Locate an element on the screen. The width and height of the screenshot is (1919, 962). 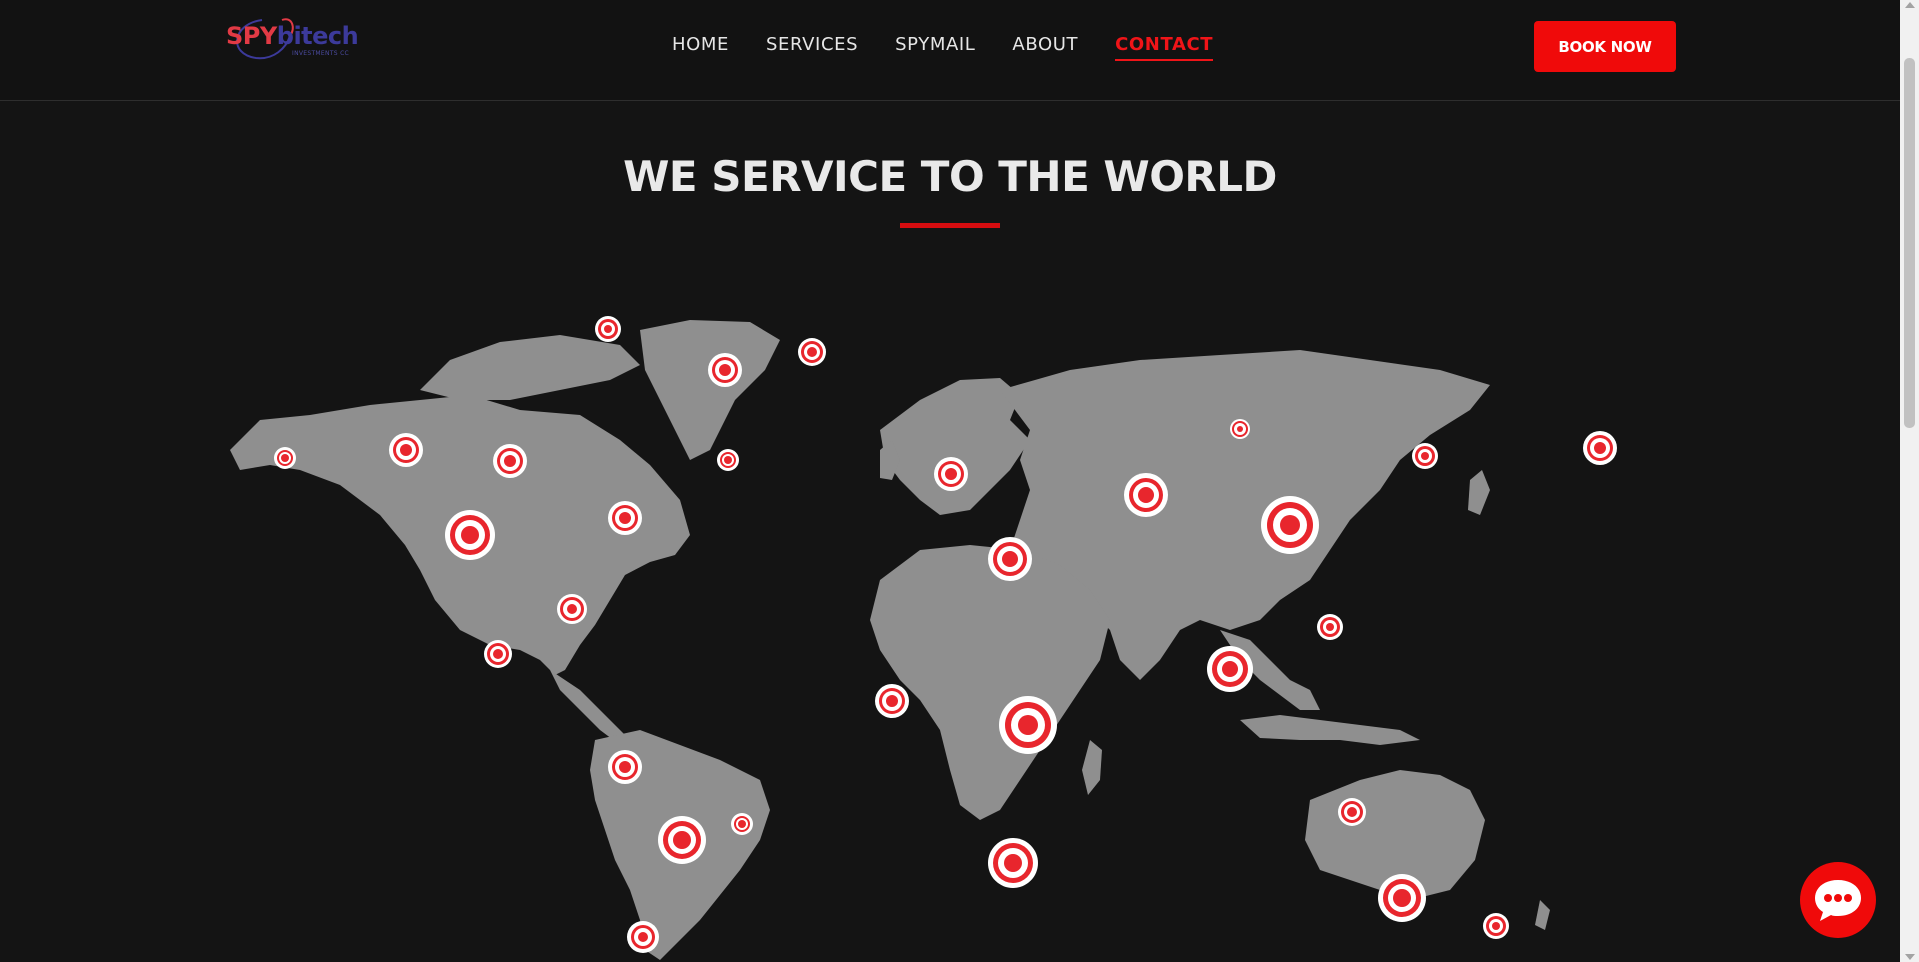
chat-button is located at coordinates (1838, 900).